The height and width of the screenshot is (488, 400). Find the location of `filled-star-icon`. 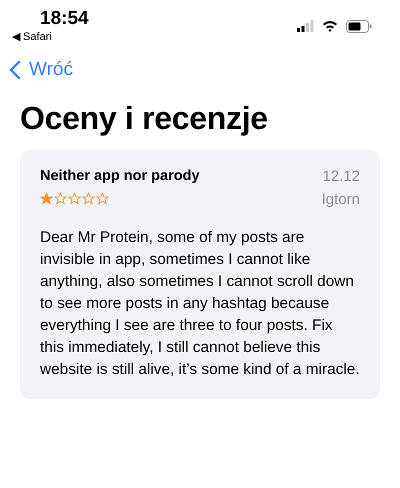

filled-star-icon is located at coordinates (46, 198).